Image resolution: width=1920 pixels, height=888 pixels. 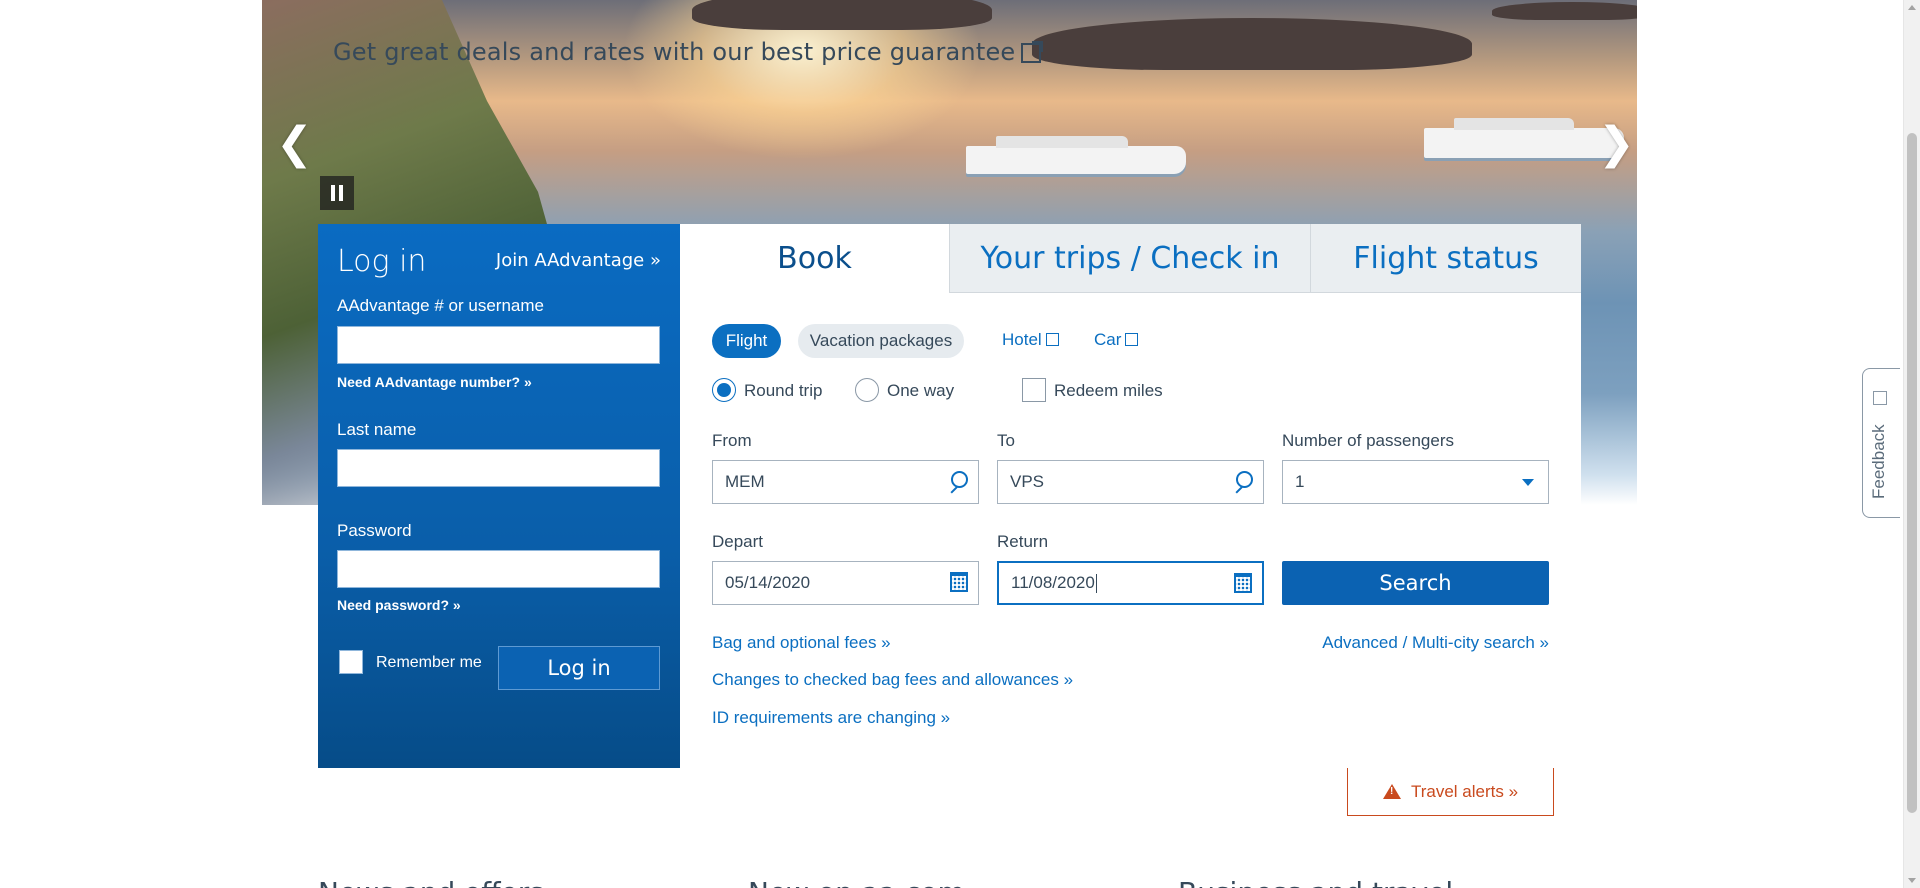 I want to click on scroll-down-icon, so click(x=1912, y=880).